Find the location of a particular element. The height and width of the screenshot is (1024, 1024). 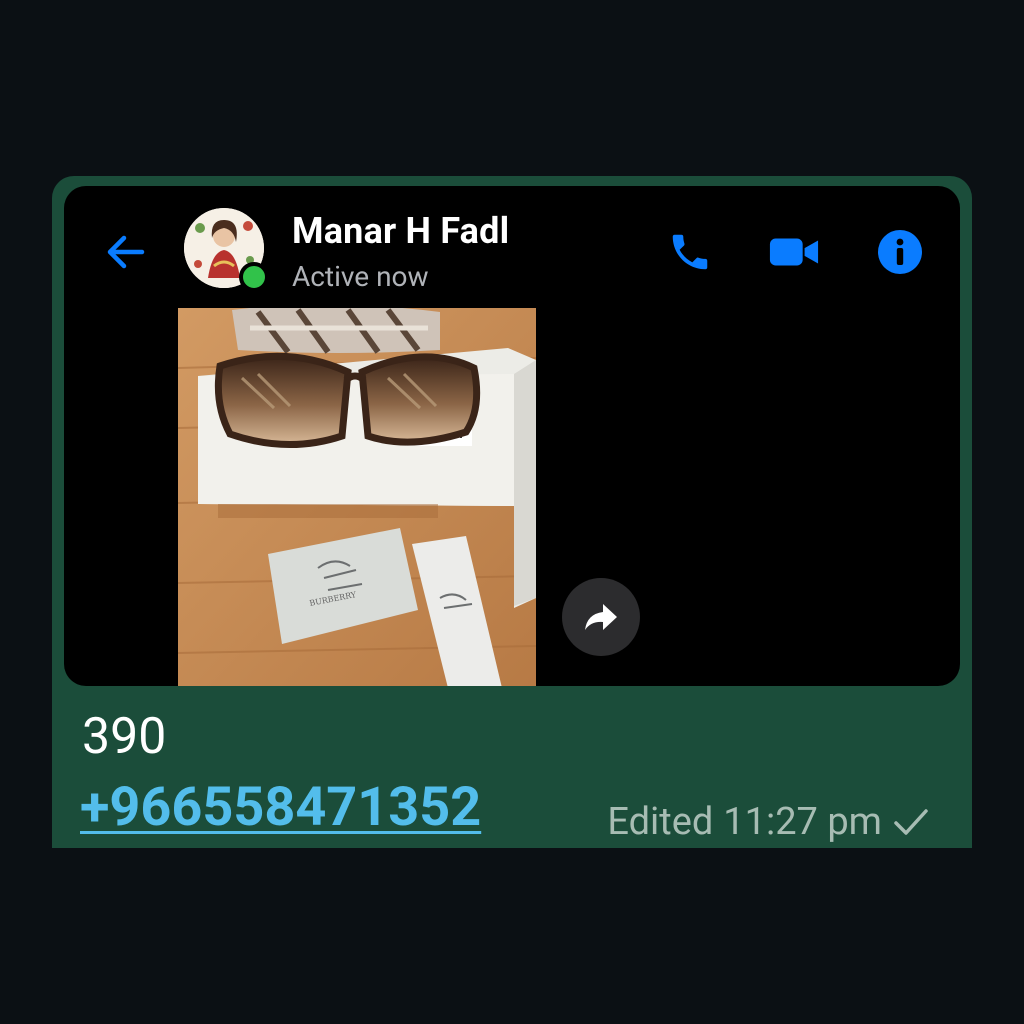

sunglasses-photo: BURBERRY is located at coordinates (357, 497).